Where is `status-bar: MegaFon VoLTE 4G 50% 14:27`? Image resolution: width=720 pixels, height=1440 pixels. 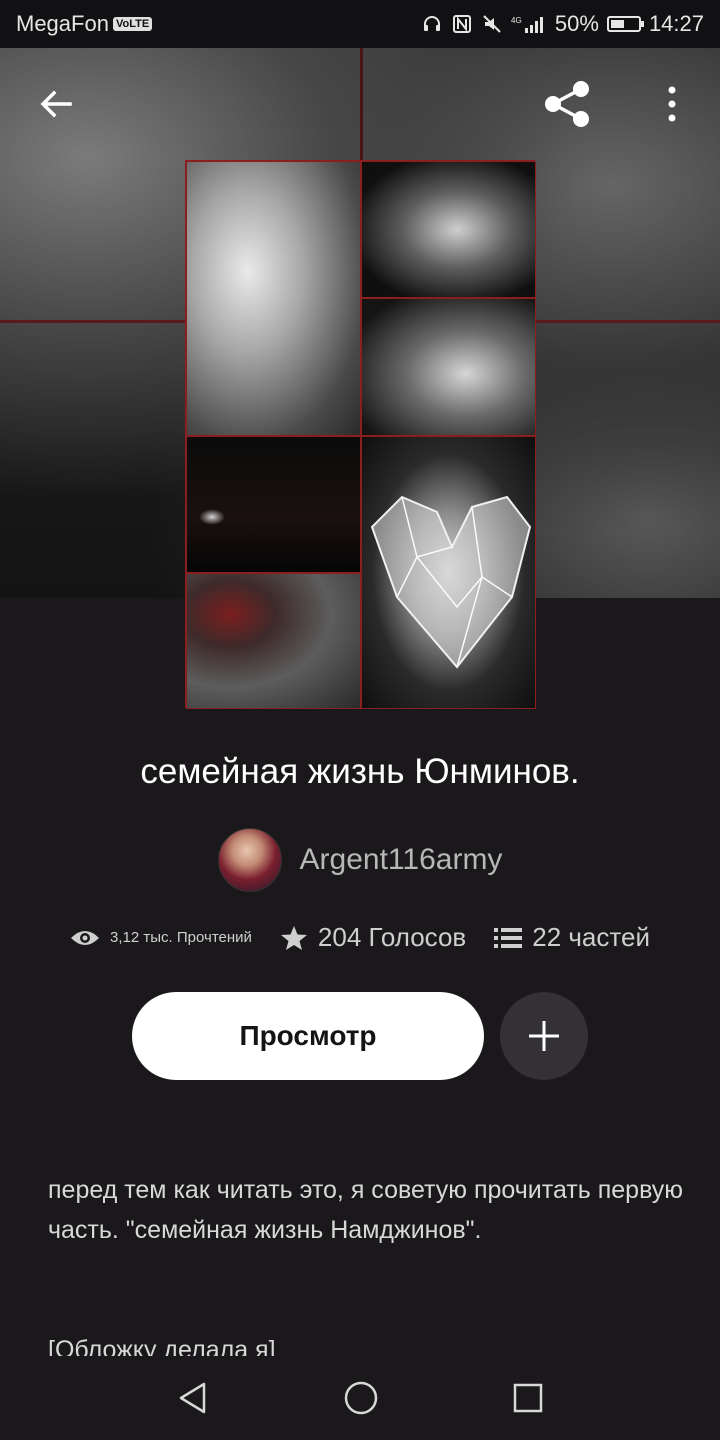
status-bar: MegaFon VoLTE 4G 50% 14:27 is located at coordinates (360, 24).